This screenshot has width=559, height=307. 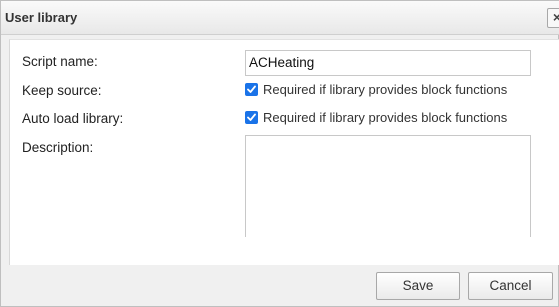 I want to click on close-button: ×, so click(x=553, y=18).